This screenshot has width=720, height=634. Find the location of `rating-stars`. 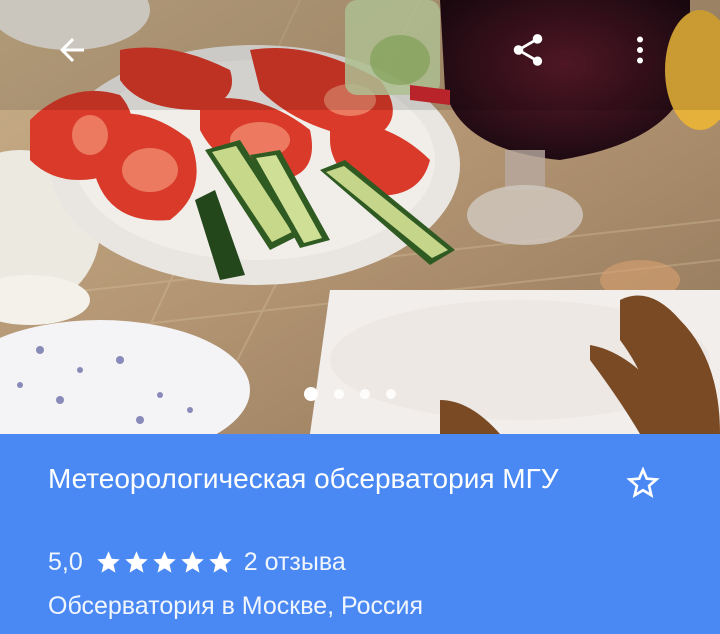

rating-stars is located at coordinates (164, 562).